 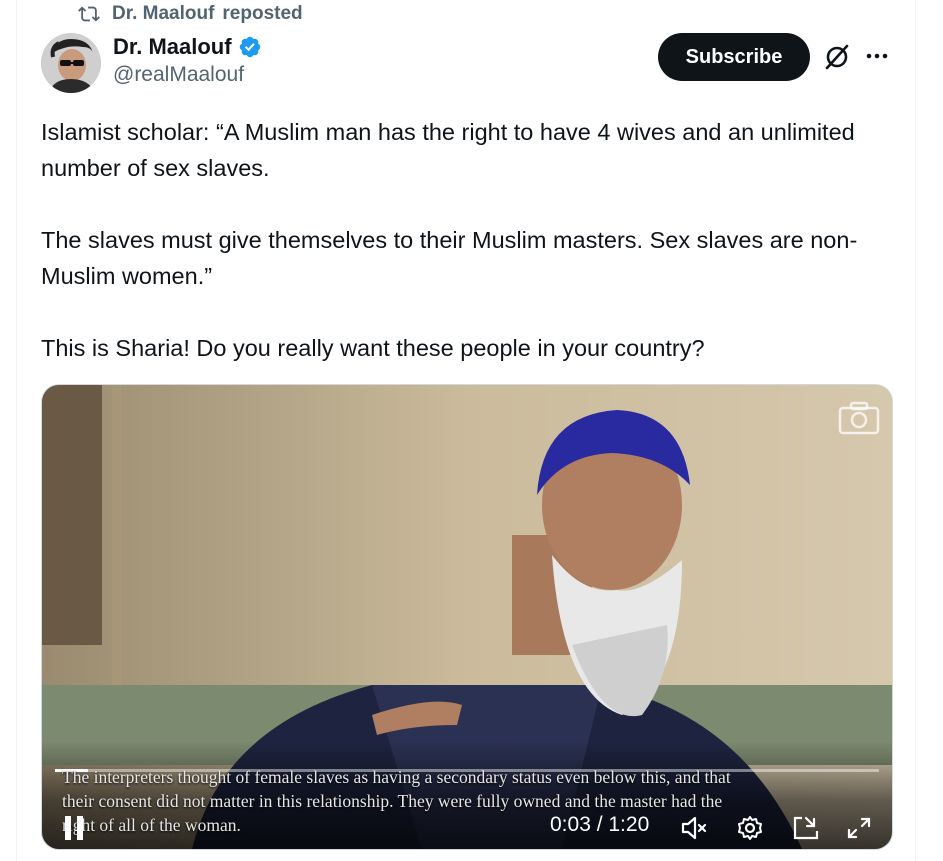 What do you see at coordinates (859, 418) in the screenshot?
I see `camera-icon` at bounding box center [859, 418].